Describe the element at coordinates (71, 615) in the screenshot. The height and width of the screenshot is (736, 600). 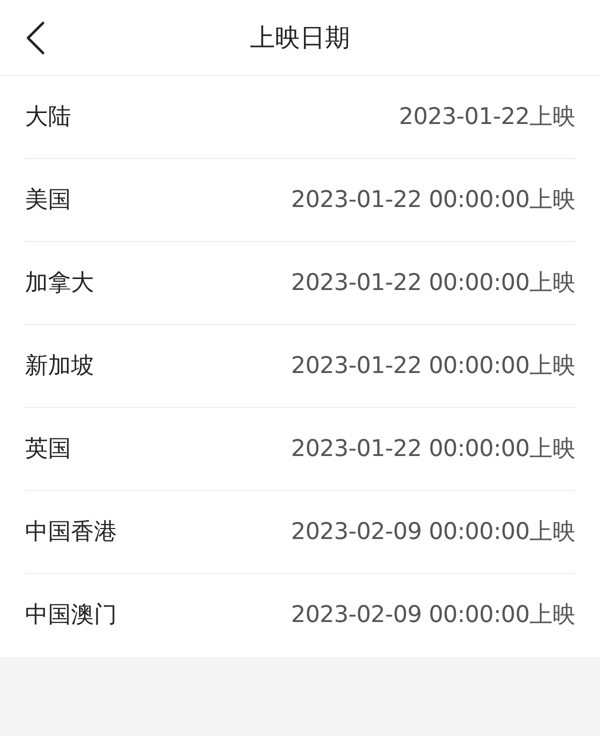
I see `region-label: 中国澳门` at that location.